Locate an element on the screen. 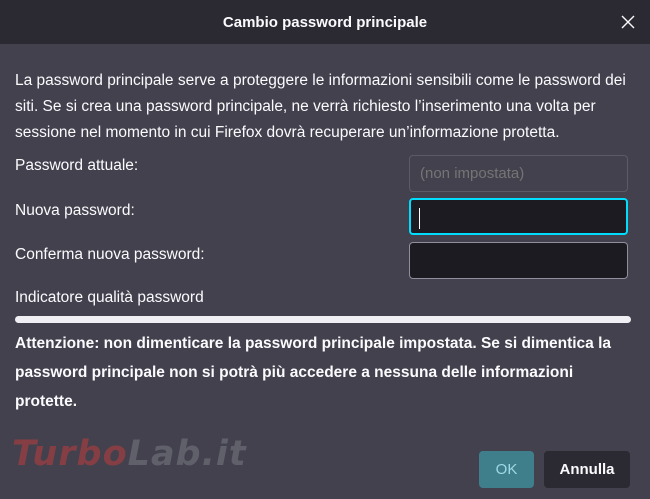 Image resolution: width=650 pixels, height=499 pixels. quality-meter-label: Indicatore qualità password is located at coordinates (109, 297).